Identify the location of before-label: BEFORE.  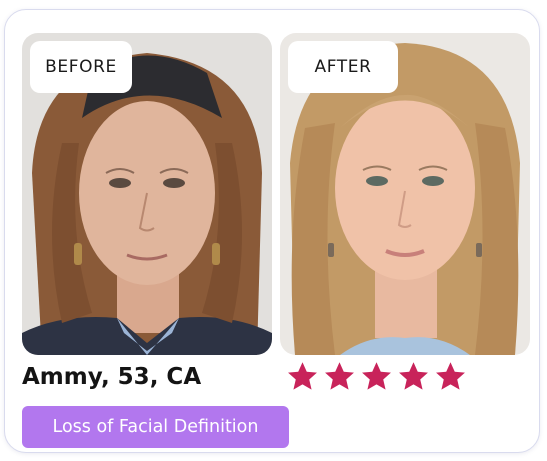
(81, 67).